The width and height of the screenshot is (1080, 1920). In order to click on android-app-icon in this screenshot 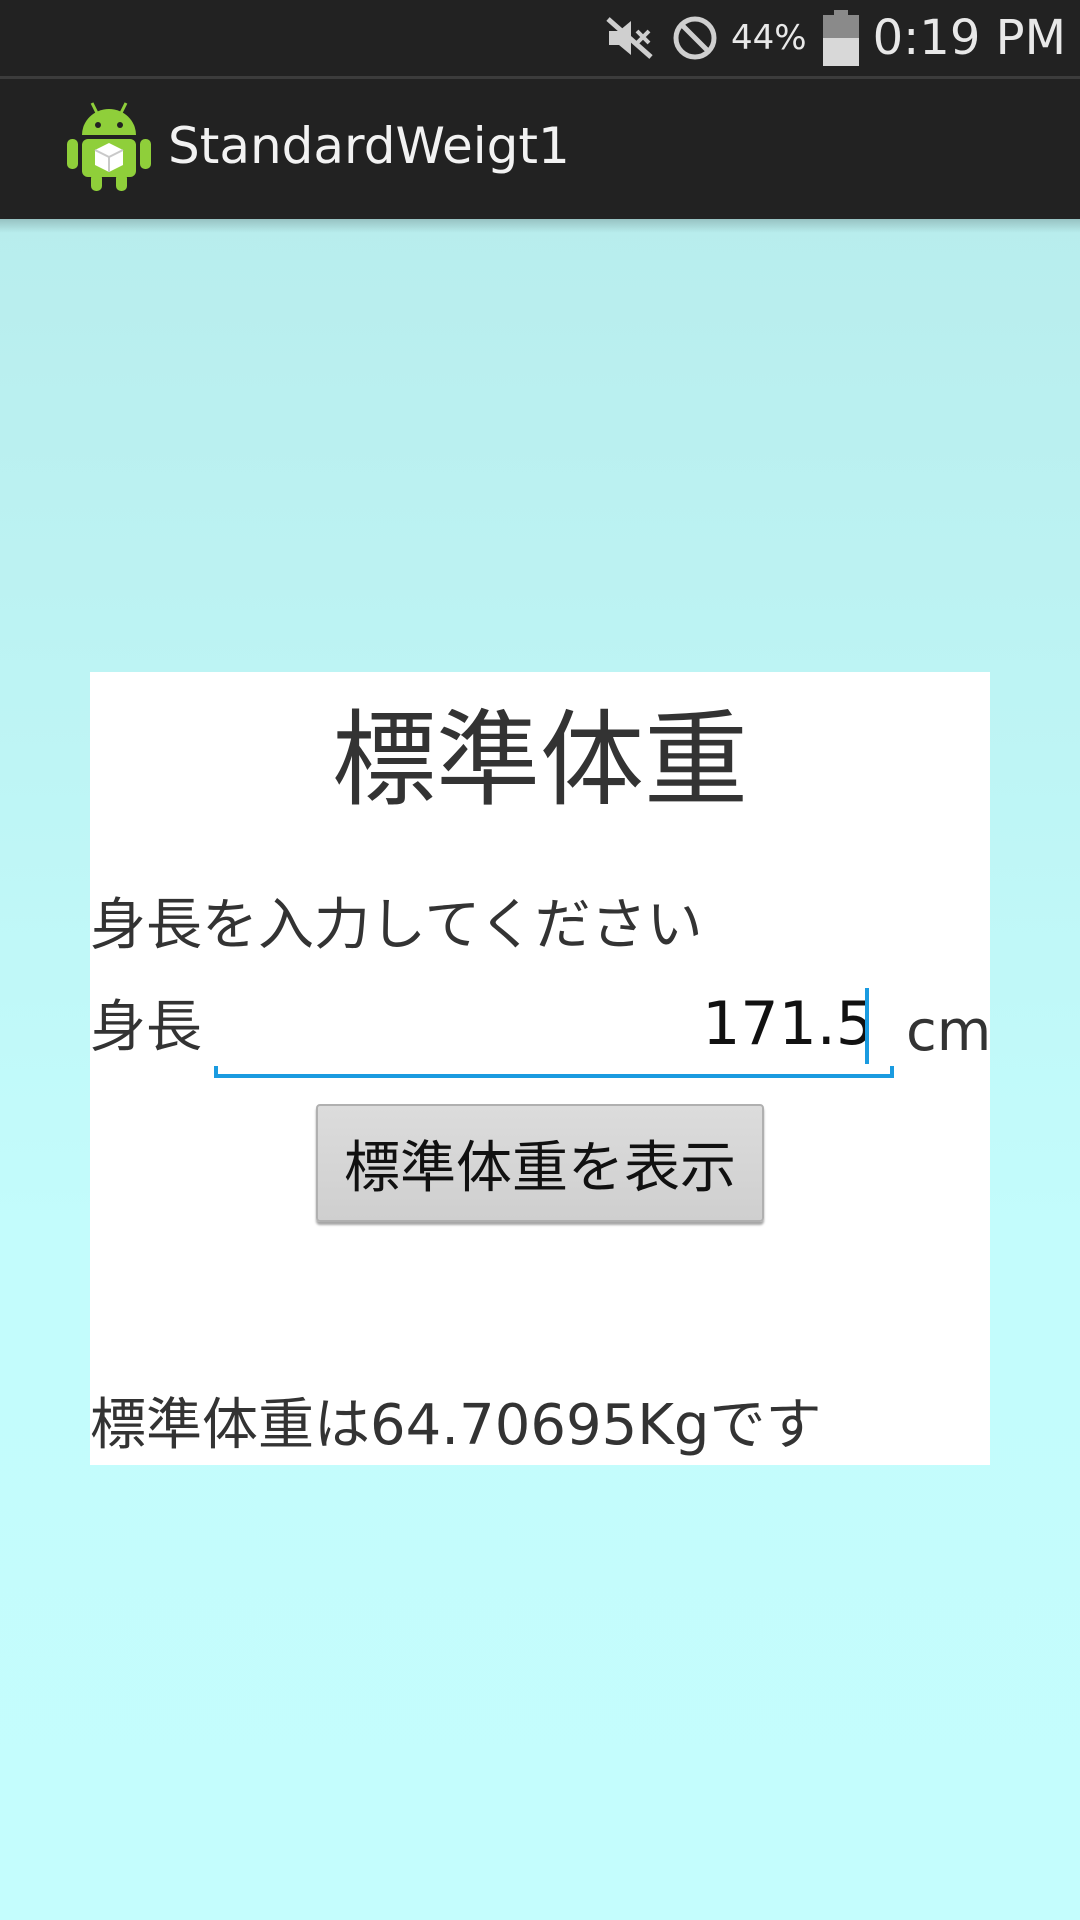, I will do `click(109, 145)`.